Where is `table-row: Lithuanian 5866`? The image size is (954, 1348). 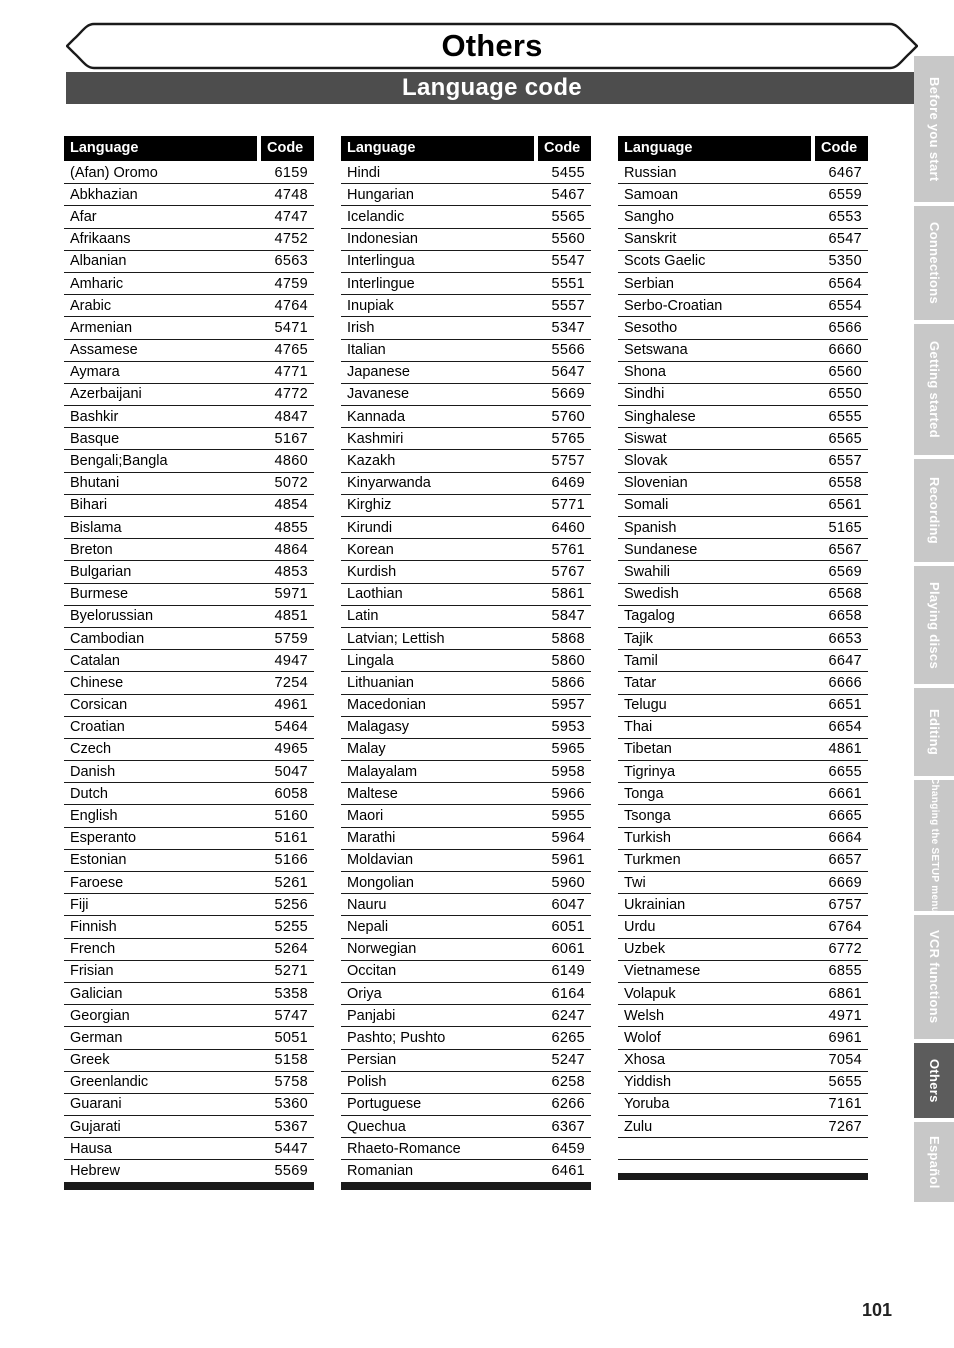
table-row: Lithuanian 5866 is located at coordinates (466, 683).